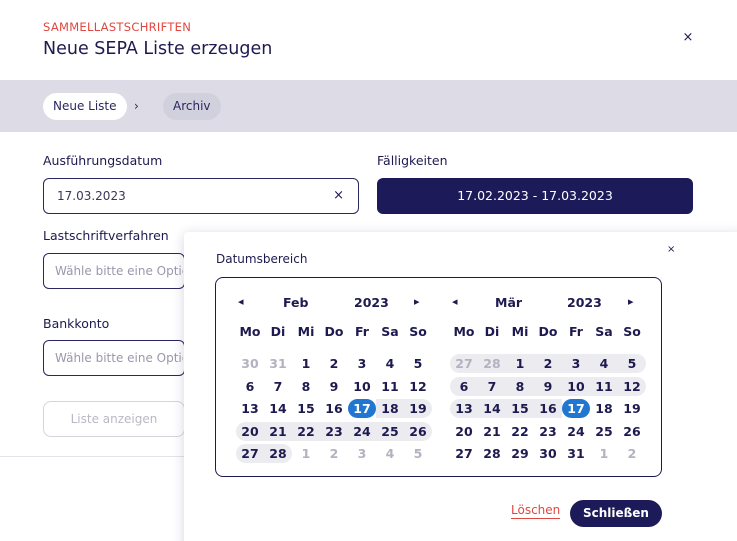 This screenshot has width=737, height=541. What do you see at coordinates (412, 160) in the screenshot?
I see `due-dates-label: Fälligkeiten` at bounding box center [412, 160].